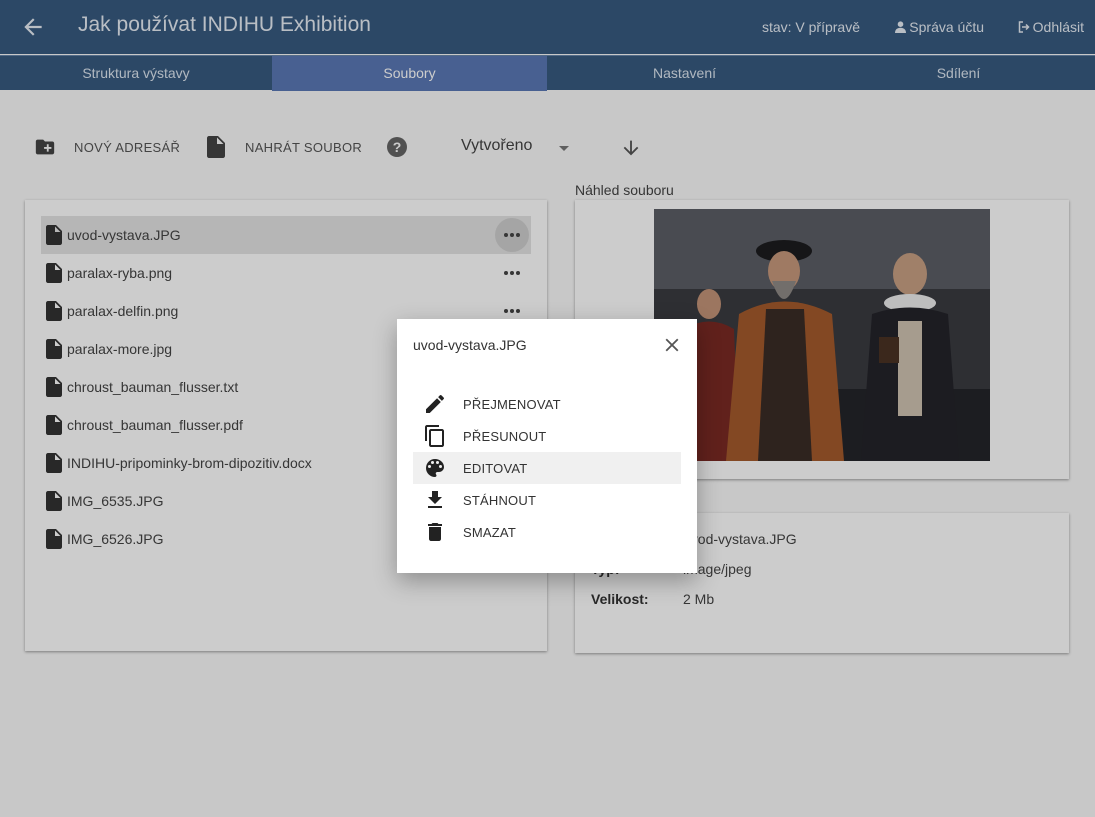 The image size is (1095, 817). Describe the element at coordinates (489, 532) in the screenshot. I see `delete-label: SMAZAT` at that location.